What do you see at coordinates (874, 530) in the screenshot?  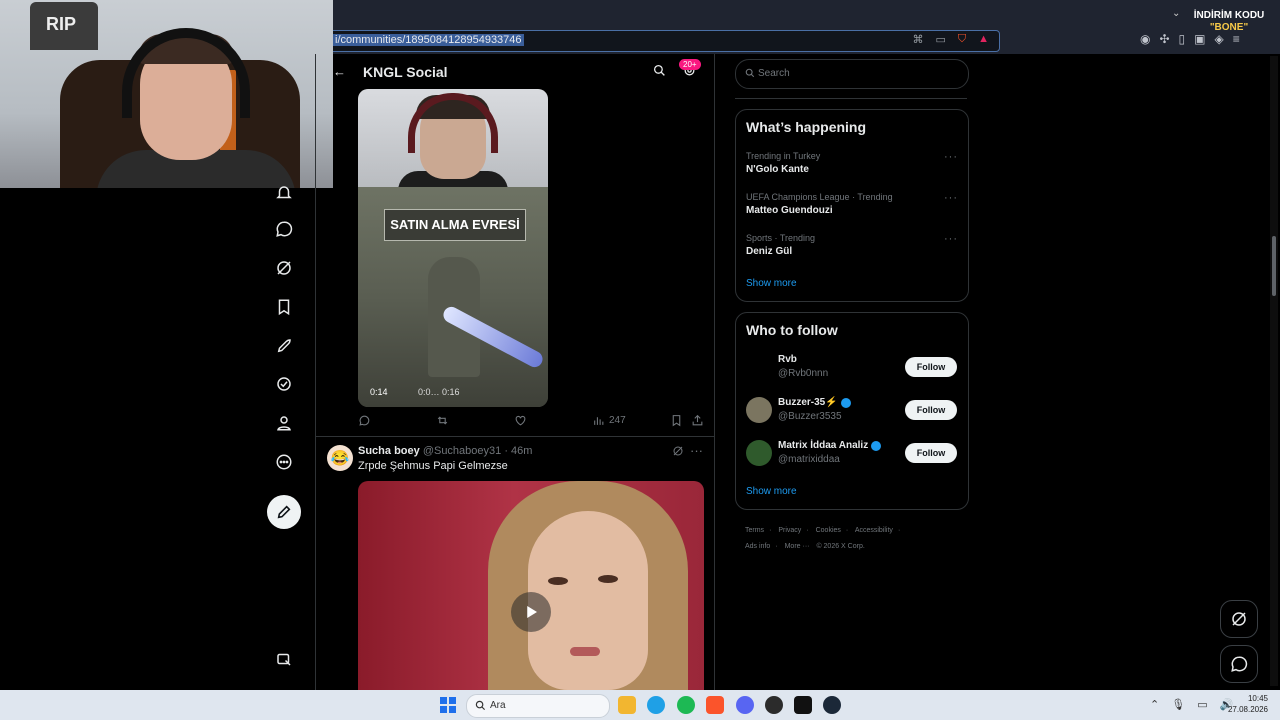 I see `footer-link-accessibility: Accessibility` at bounding box center [874, 530].